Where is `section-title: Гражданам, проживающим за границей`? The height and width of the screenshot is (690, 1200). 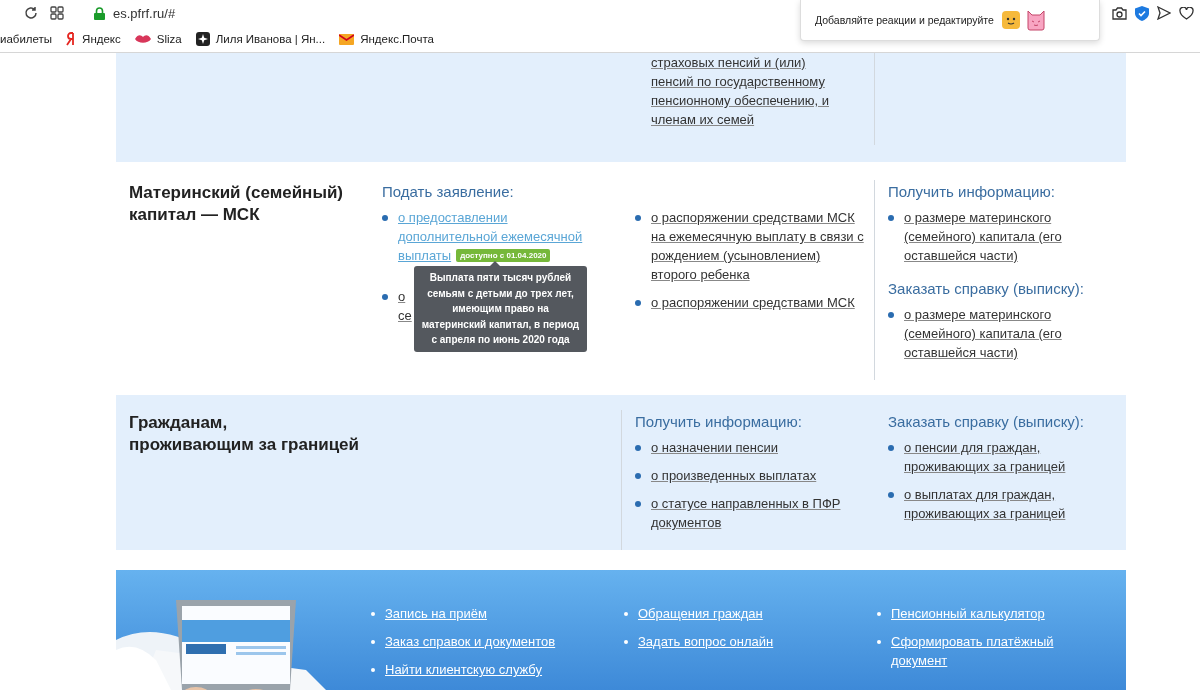
section-title: Гражданам, проживающим за границей is located at coordinates (244, 434).